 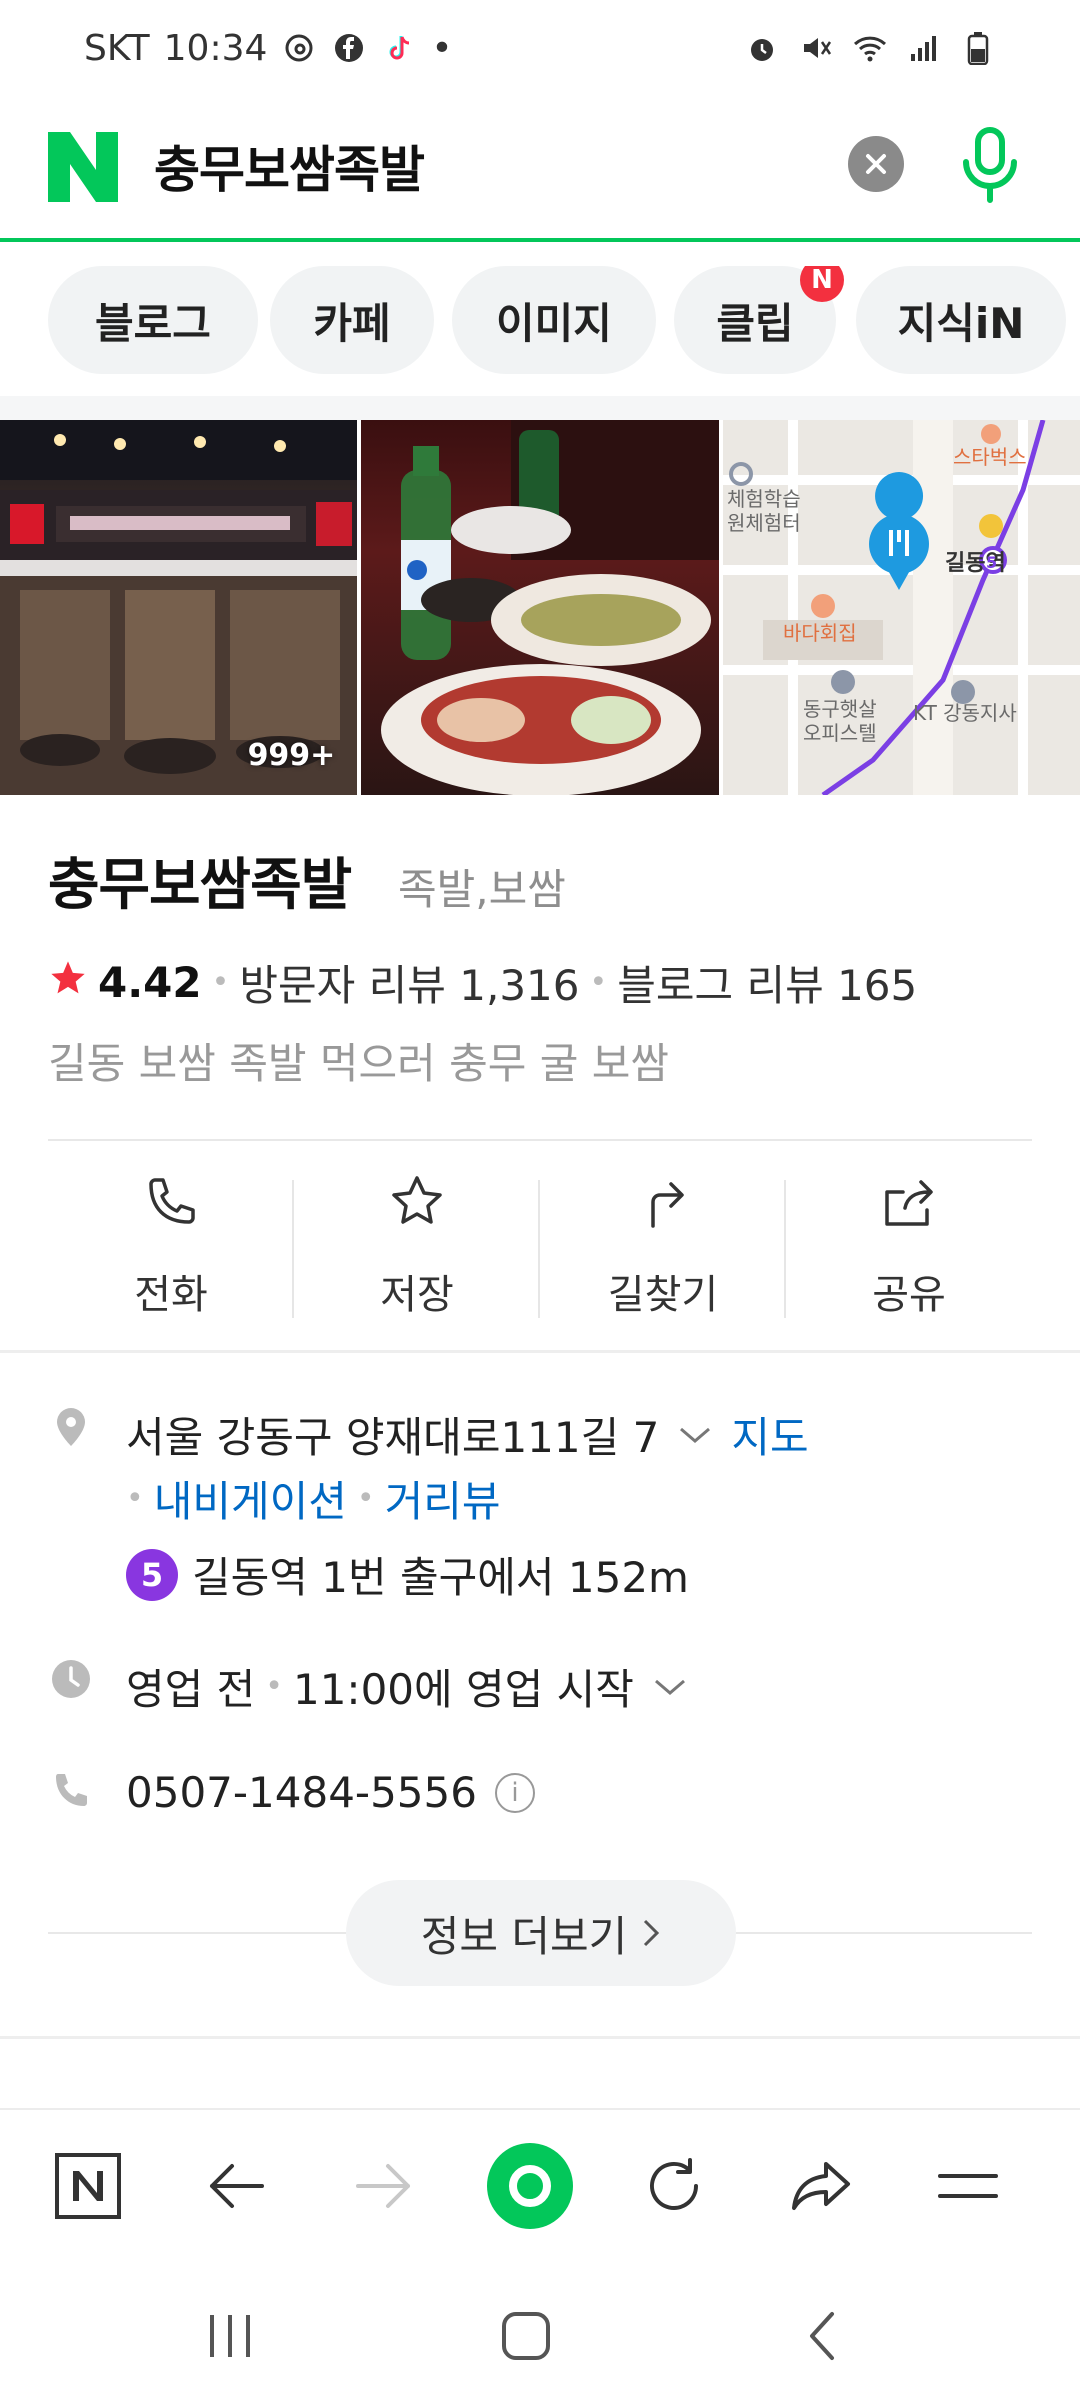 I want to click on place-tagline: 길동 보쌈 족발 먹으러 충무 굴 보쌈, so click(x=359, y=1063).